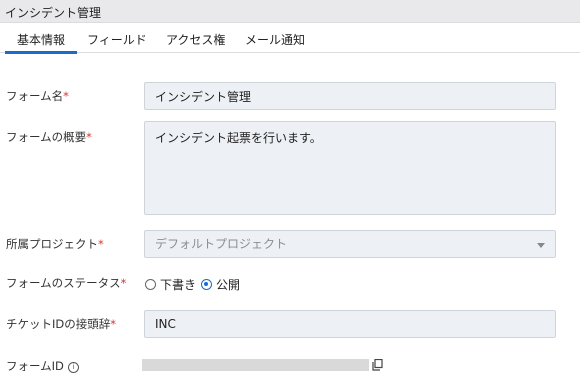  Describe the element at coordinates (228, 285) in the screenshot. I see `status-radio-public-label: 公開` at that location.